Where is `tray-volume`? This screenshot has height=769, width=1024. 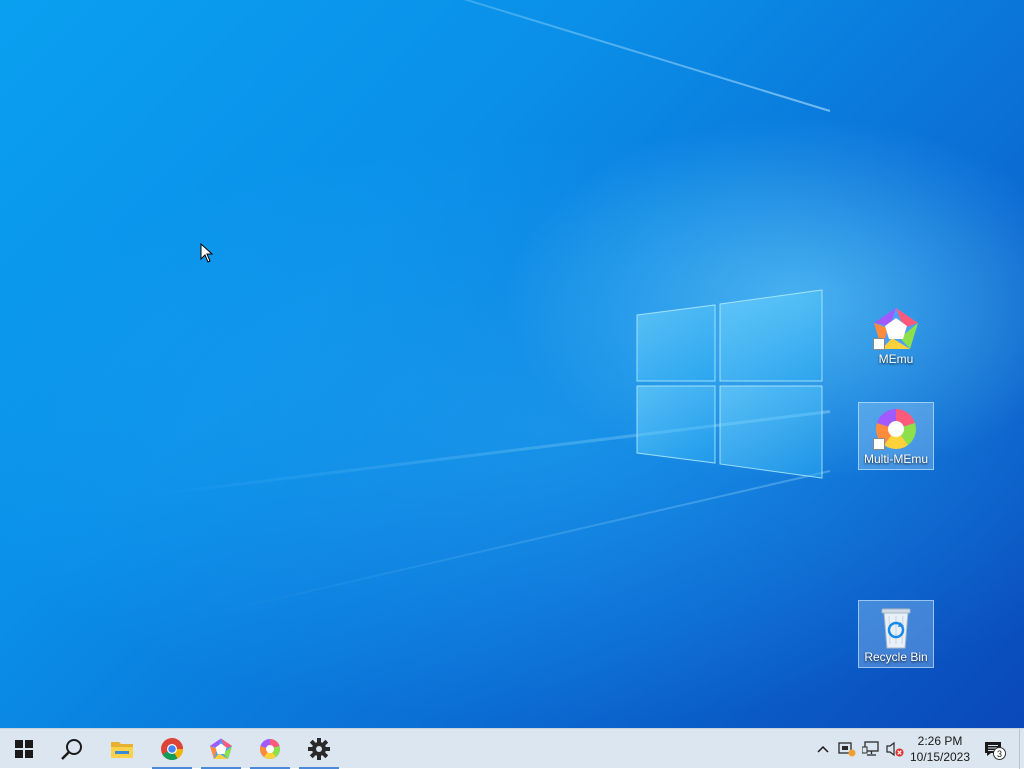
tray-volume is located at coordinates (895, 749).